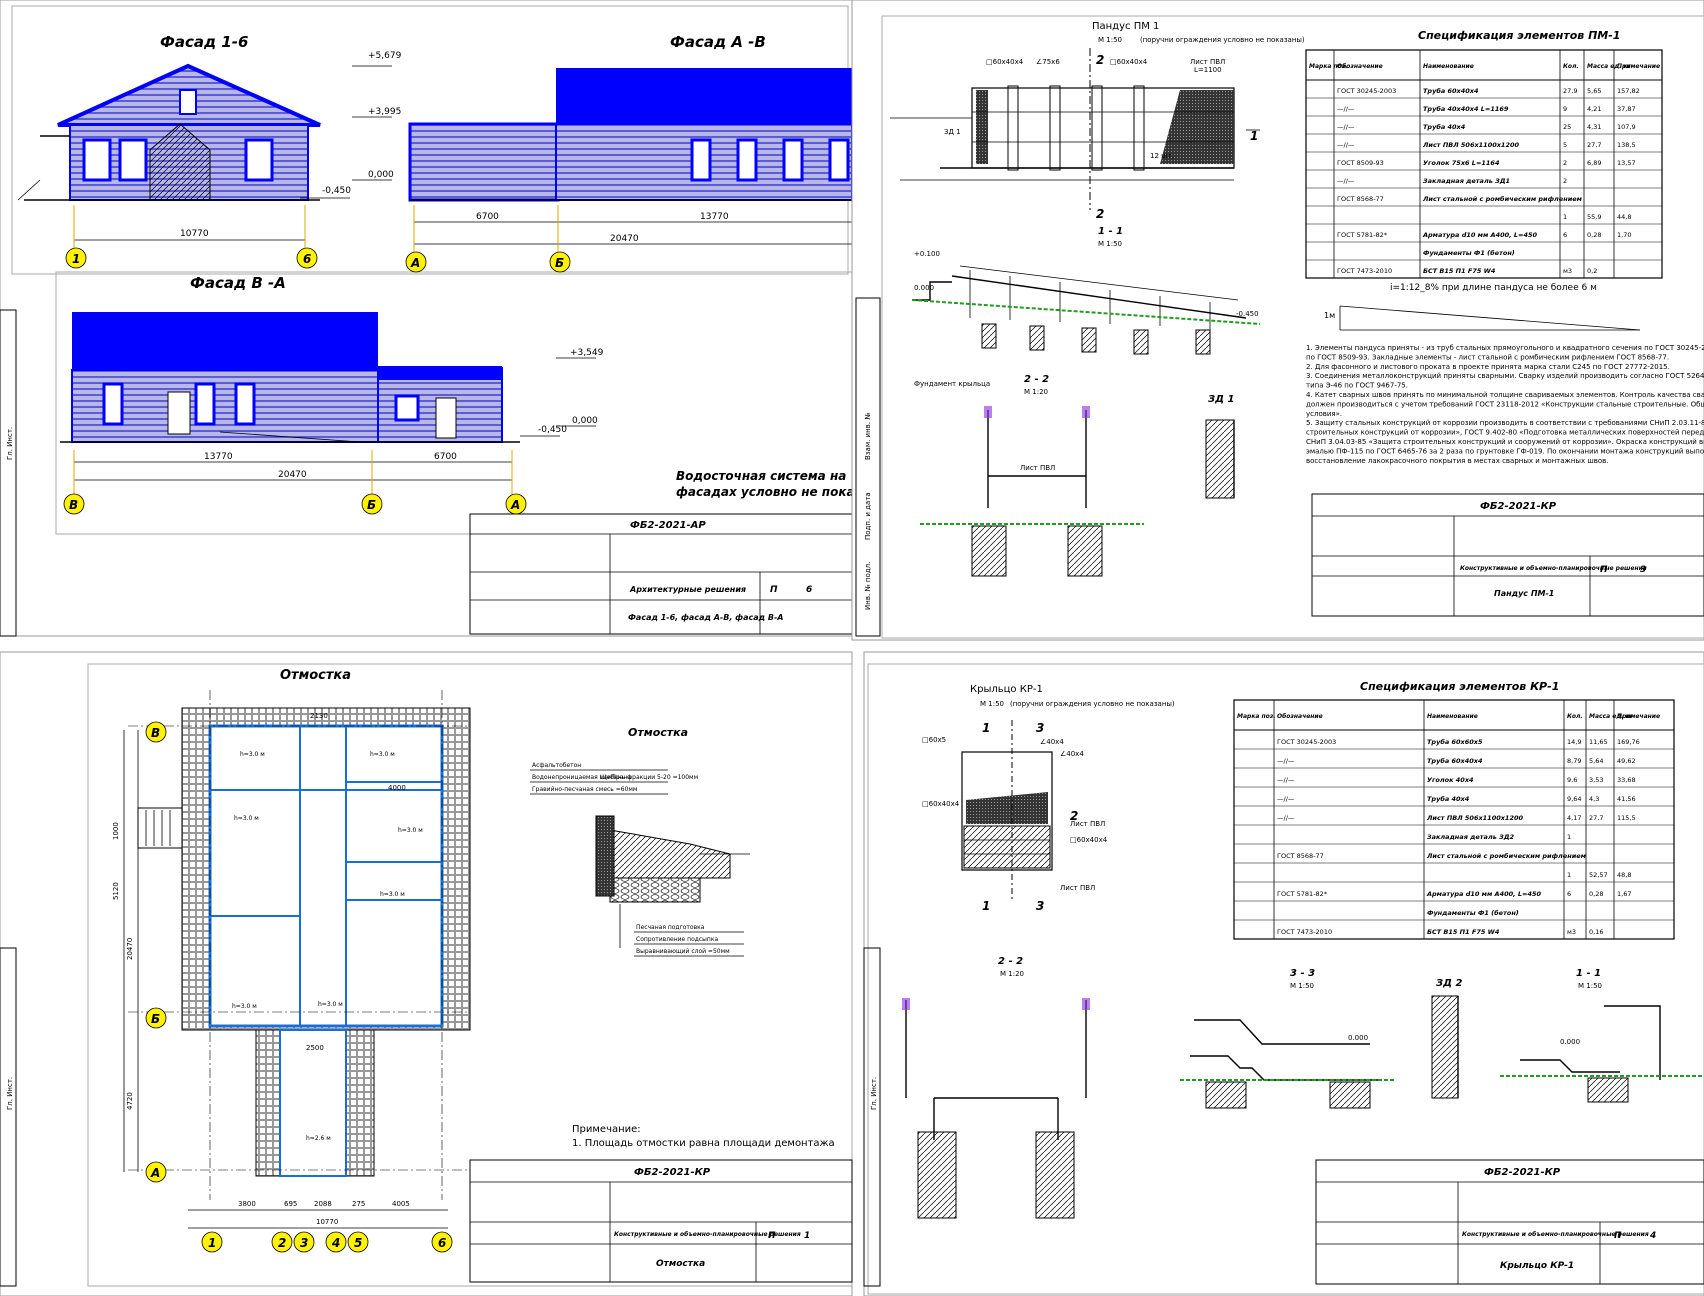  I want to click on stamp-name: Отмостка, so click(680, 1264).